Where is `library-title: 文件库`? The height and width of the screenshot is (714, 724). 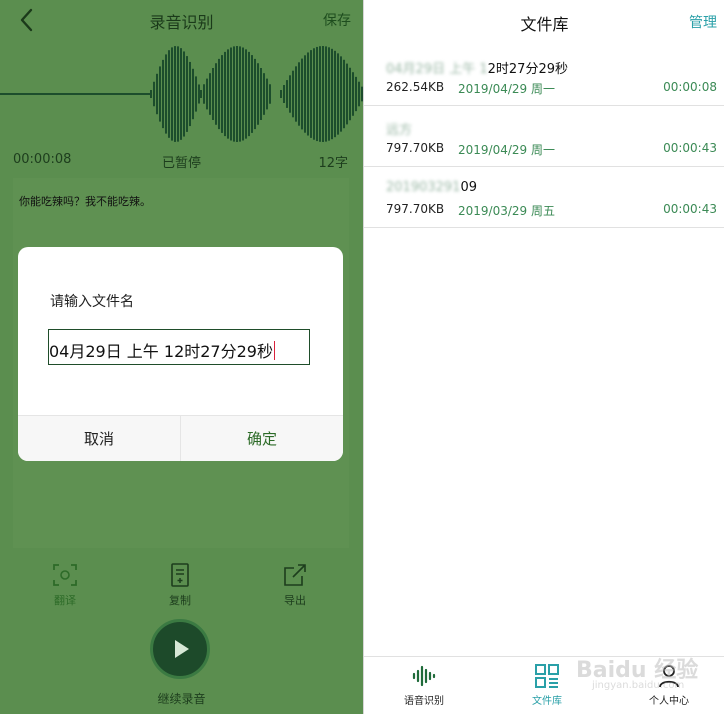
library-title: 文件库 is located at coordinates (544, 24).